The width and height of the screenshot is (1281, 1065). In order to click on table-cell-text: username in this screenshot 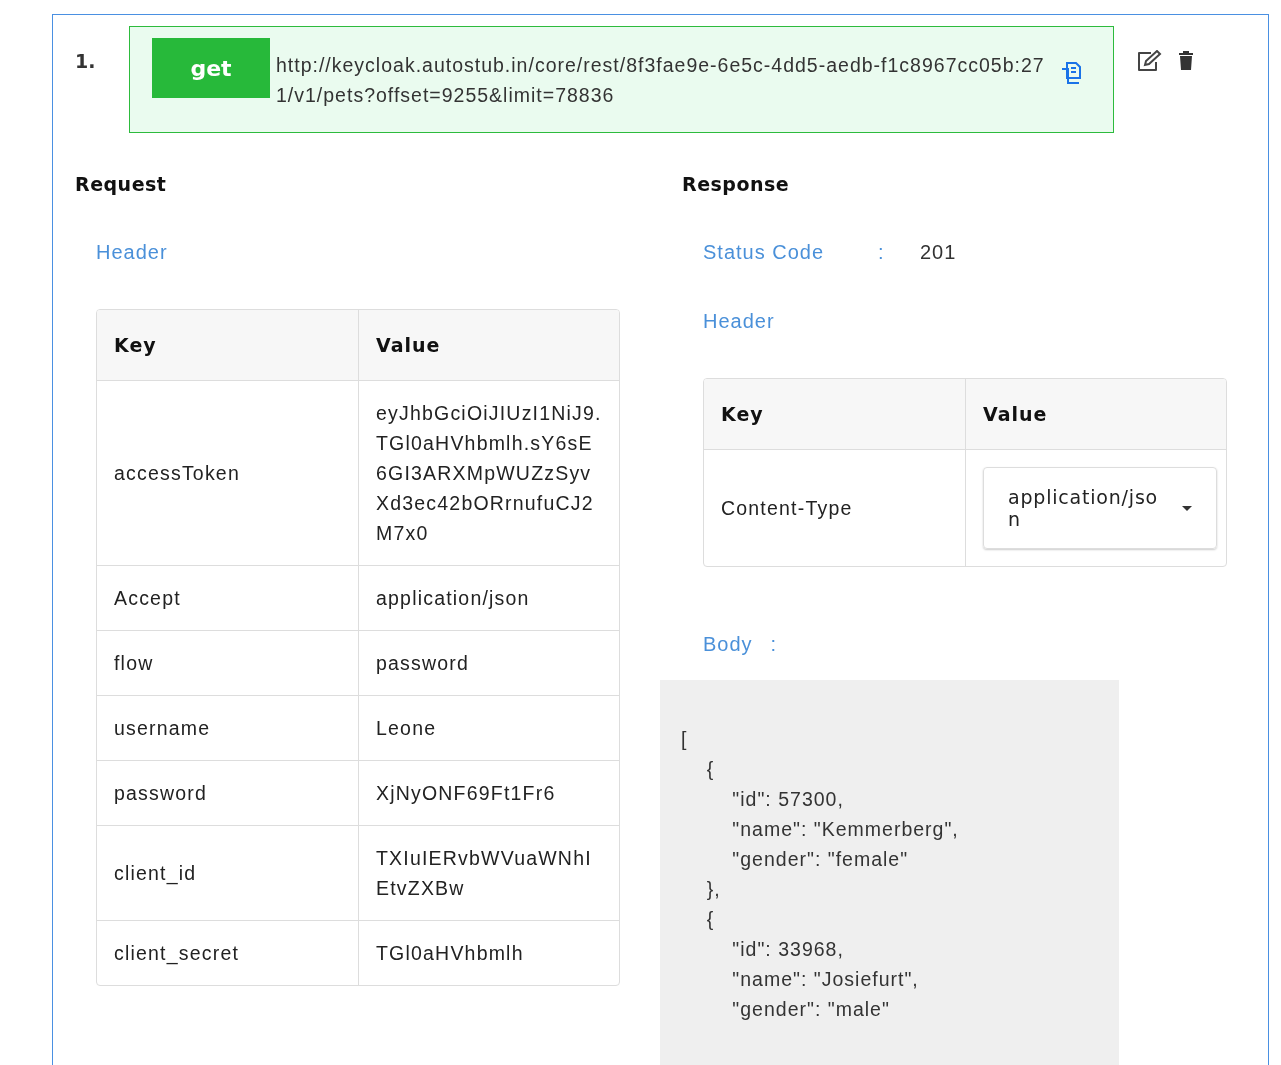, I will do `click(162, 728)`.